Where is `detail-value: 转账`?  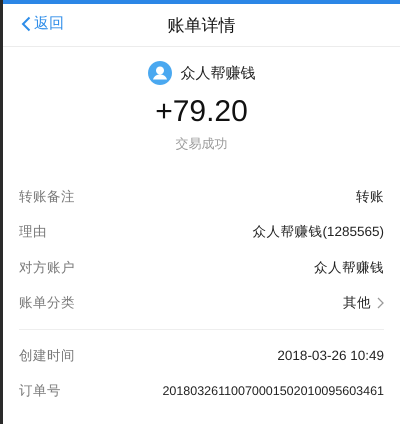 detail-value: 转账 is located at coordinates (370, 197).